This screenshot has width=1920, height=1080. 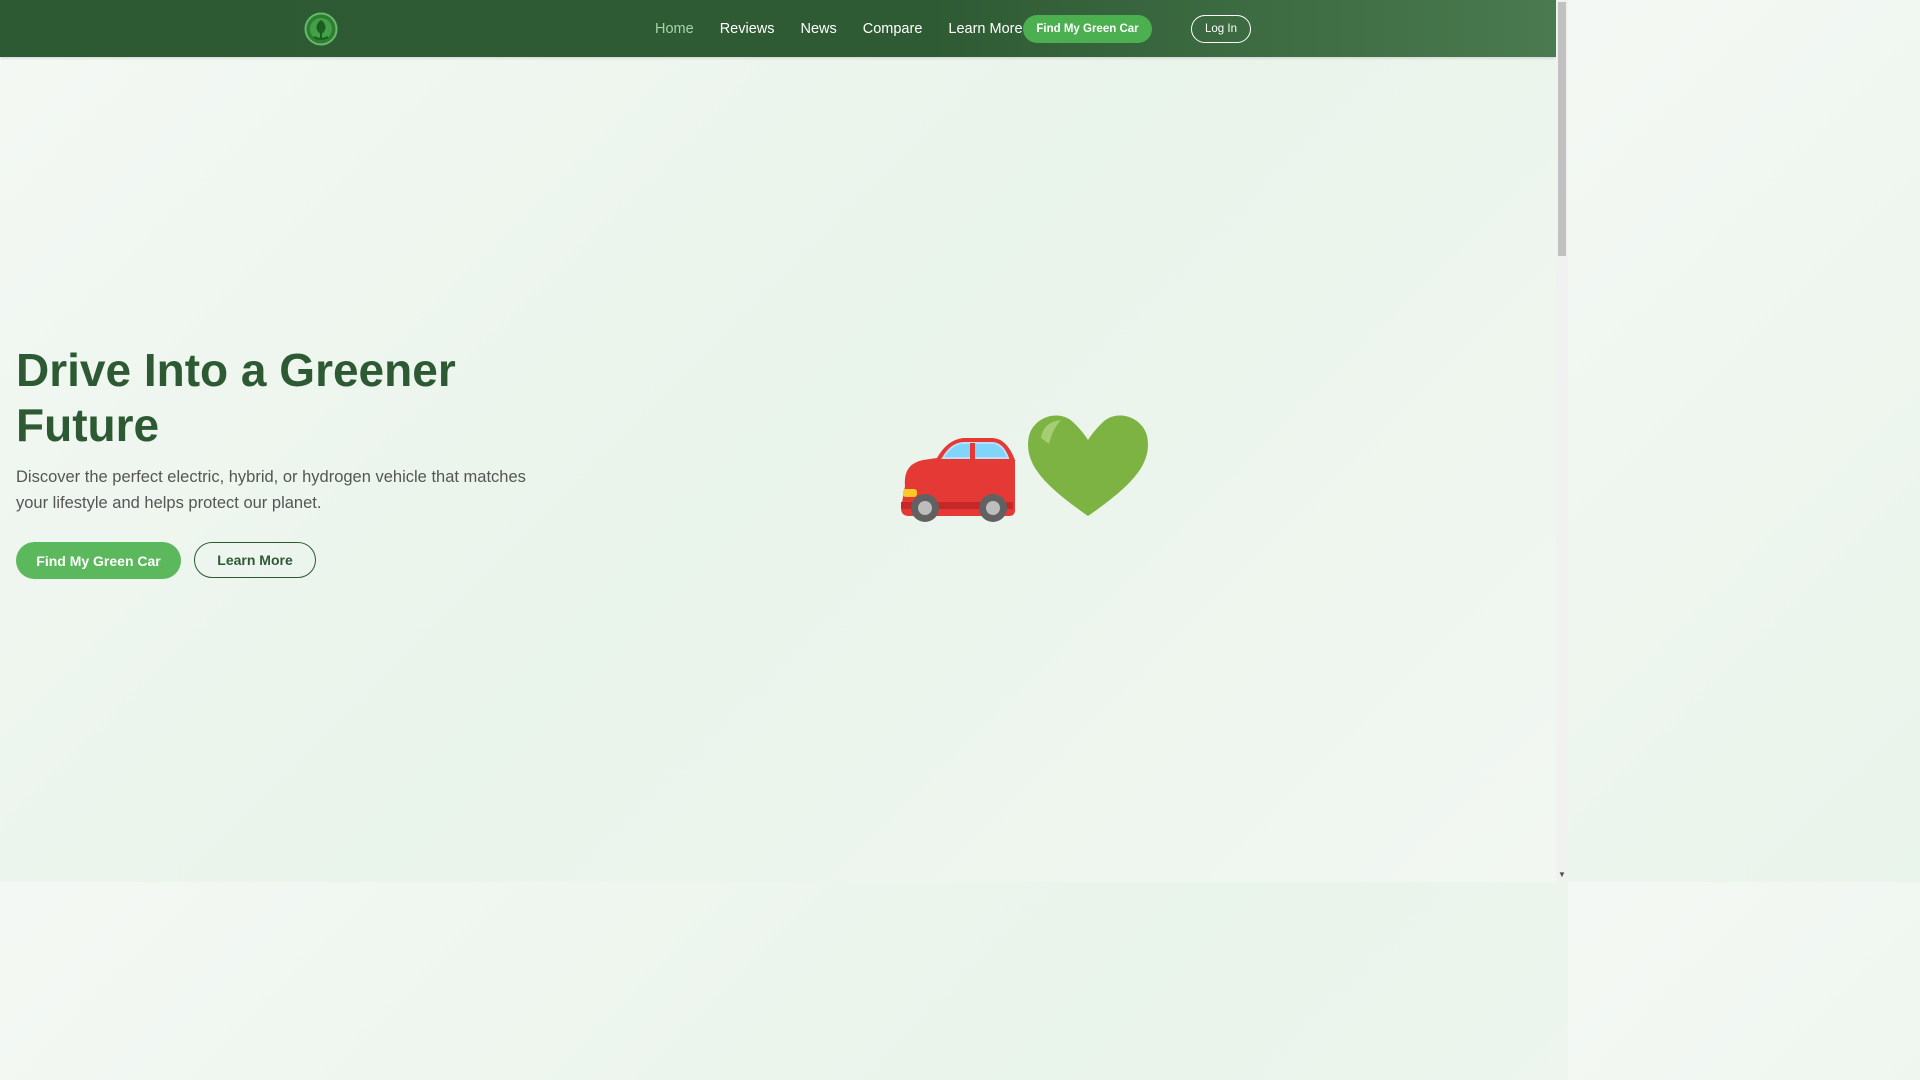 What do you see at coordinates (958, 480) in the screenshot?
I see `car-icon` at bounding box center [958, 480].